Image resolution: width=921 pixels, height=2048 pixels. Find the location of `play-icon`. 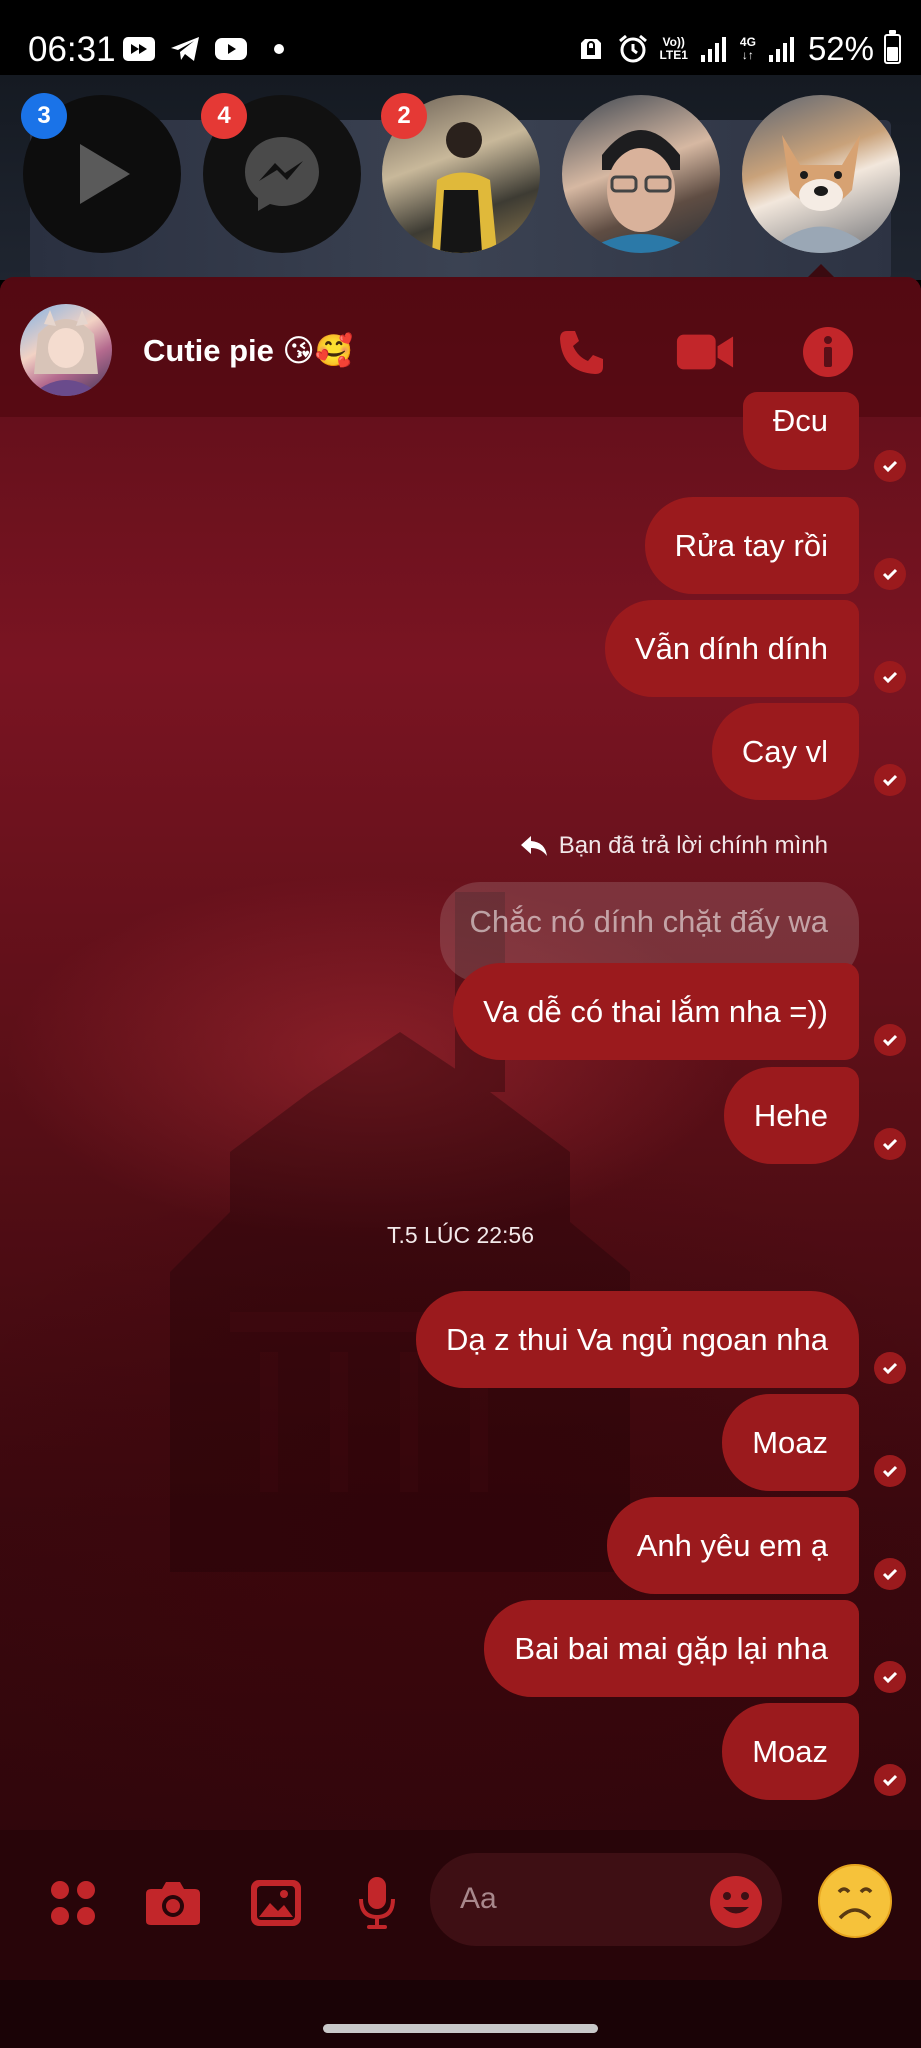

play-icon is located at coordinates (105, 174).